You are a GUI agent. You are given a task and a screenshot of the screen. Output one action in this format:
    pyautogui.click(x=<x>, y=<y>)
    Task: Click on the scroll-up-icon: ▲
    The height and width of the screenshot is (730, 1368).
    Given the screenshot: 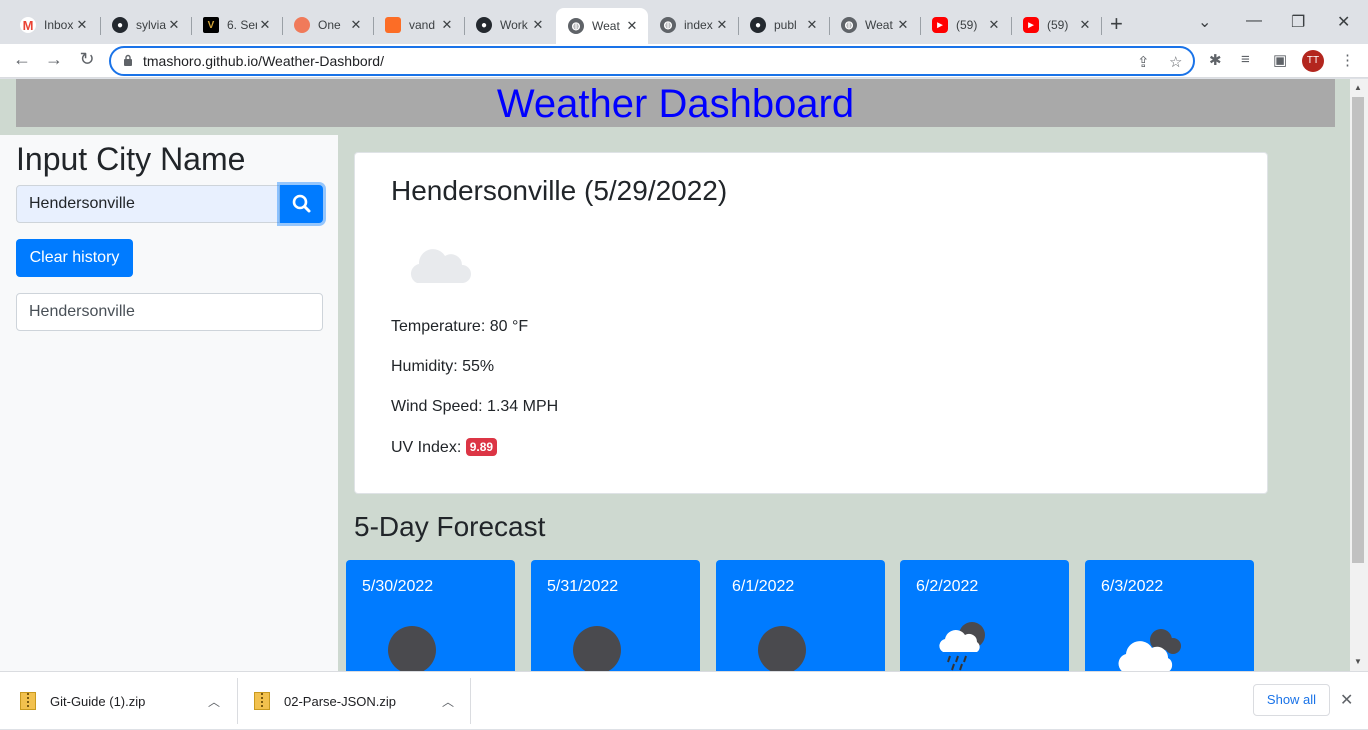 What is the action you would take?
    pyautogui.click(x=1358, y=87)
    